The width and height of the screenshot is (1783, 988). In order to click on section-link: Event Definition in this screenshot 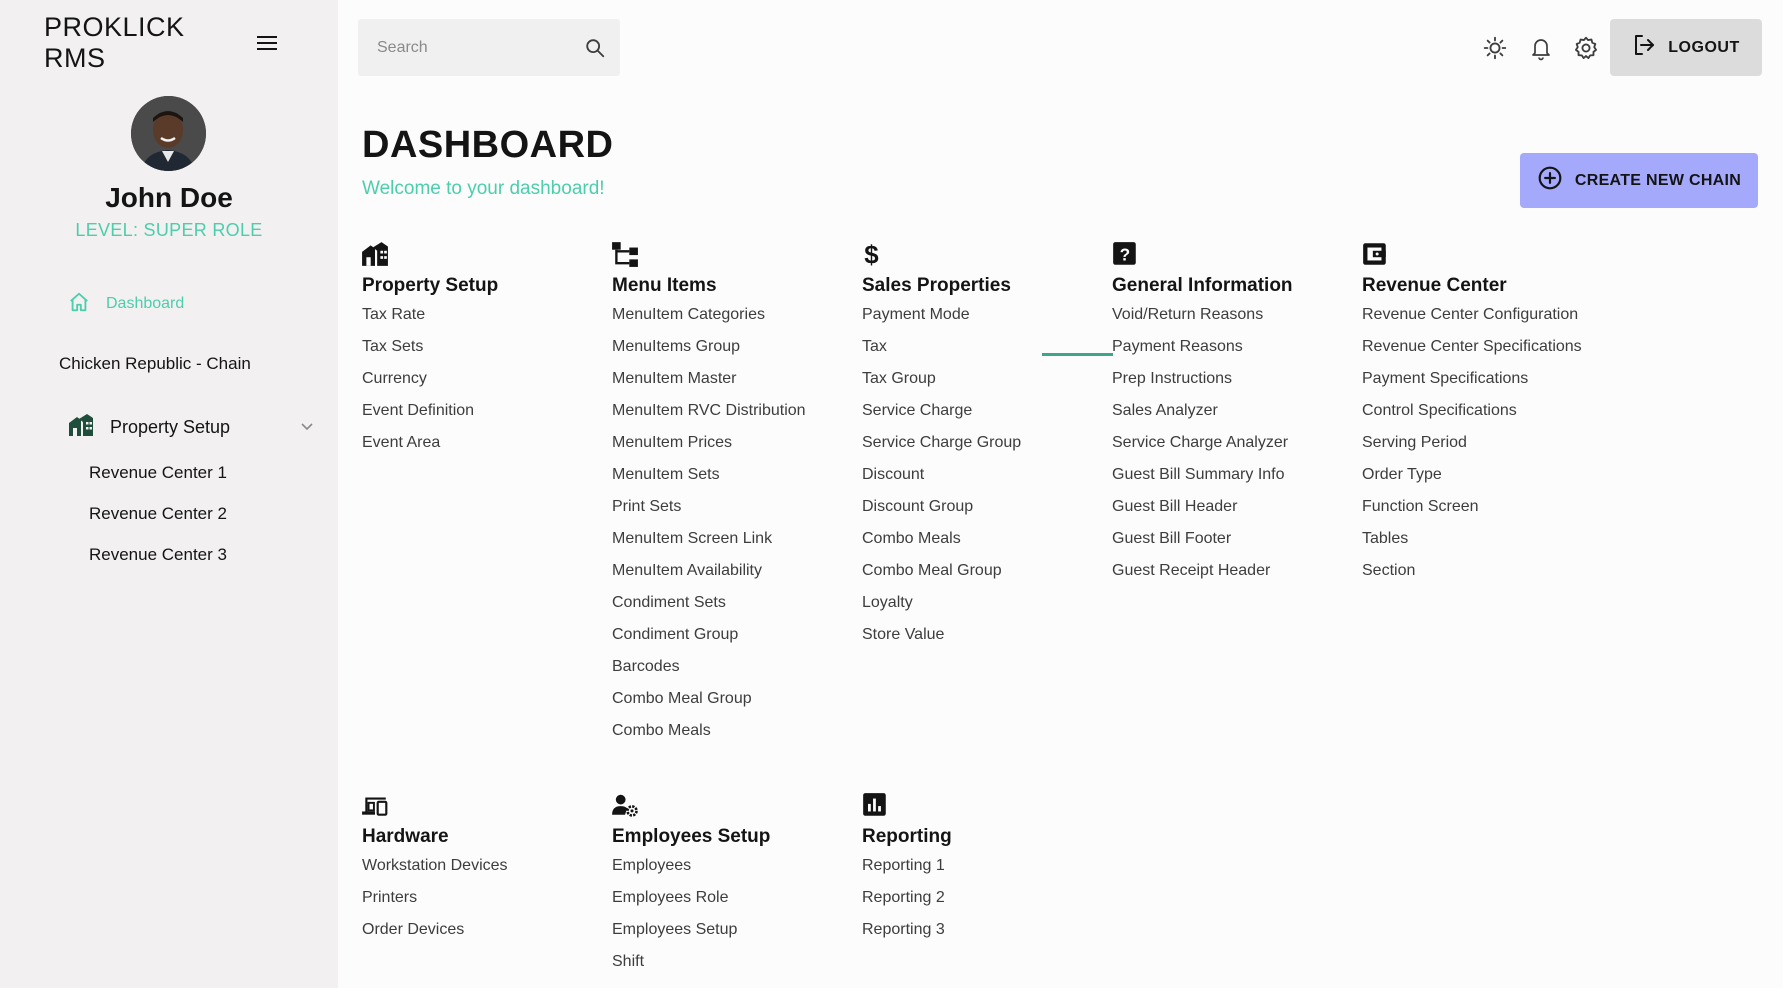, I will do `click(482, 411)`.